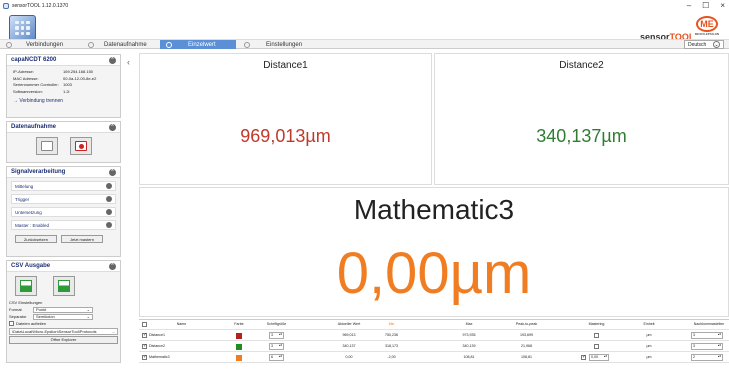  Describe the element at coordinates (63, 199) in the screenshot. I see `signal-item-trigger: Trigger` at that location.